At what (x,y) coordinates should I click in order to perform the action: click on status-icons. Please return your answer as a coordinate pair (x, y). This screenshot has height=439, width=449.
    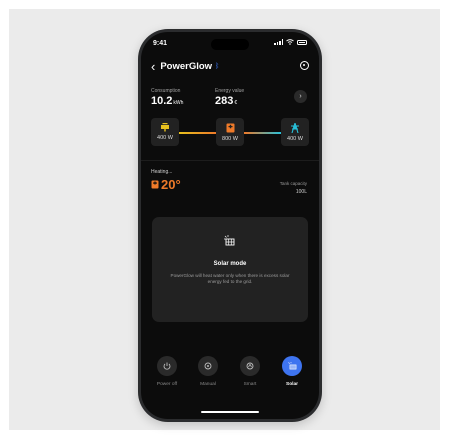
    Looking at the image, I should click on (290, 42).